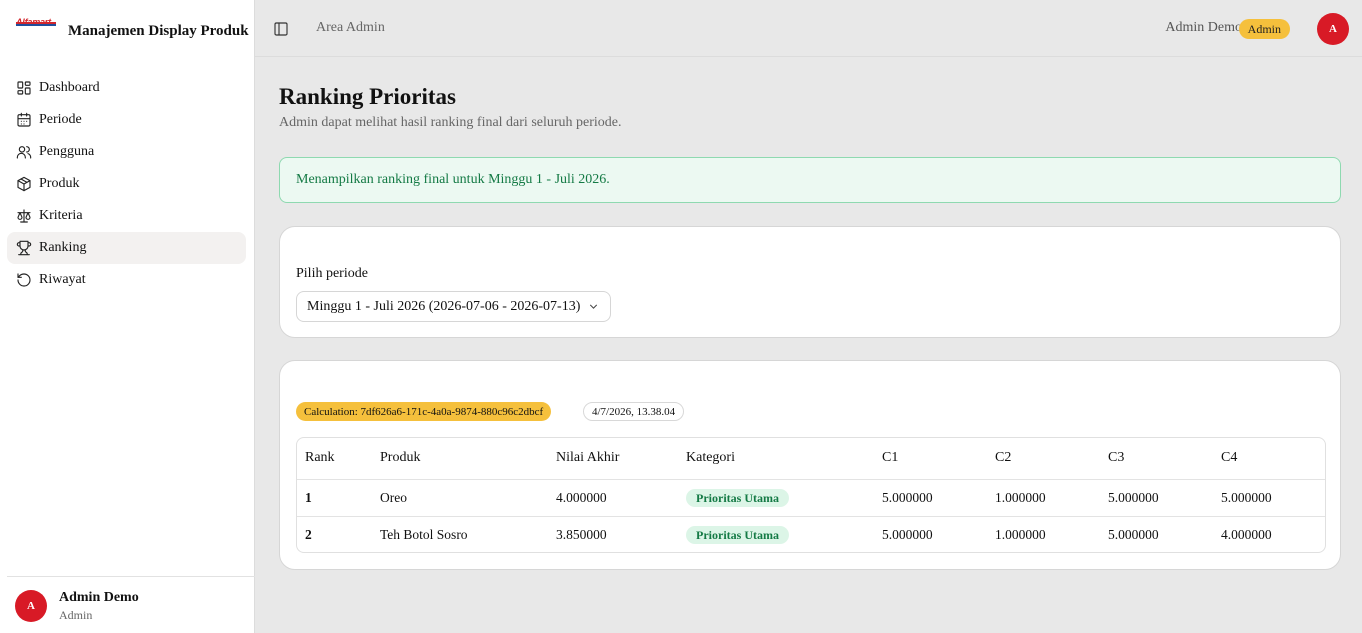 This screenshot has width=1362, height=633. I want to click on sidebar-user: A Admin Demo Admin, so click(131, 604).